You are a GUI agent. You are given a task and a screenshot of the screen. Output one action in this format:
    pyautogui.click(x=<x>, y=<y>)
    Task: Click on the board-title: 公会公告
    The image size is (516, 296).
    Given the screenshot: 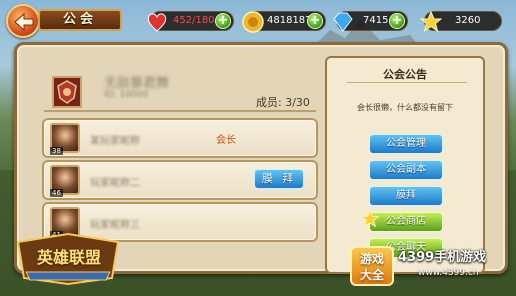 What is the action you would take?
    pyautogui.click(x=405, y=74)
    